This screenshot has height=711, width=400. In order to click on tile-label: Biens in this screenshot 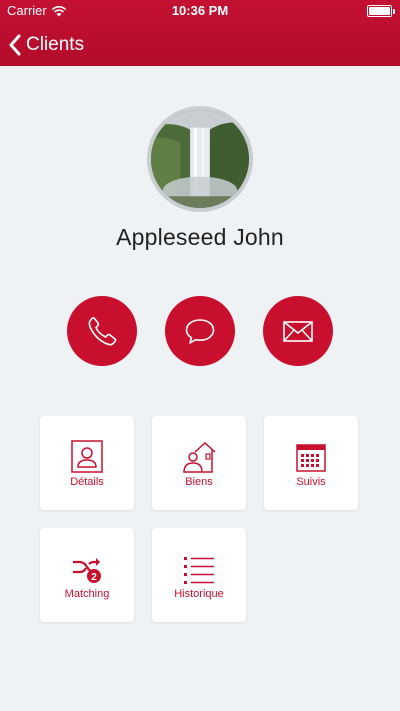, I will do `click(199, 482)`.